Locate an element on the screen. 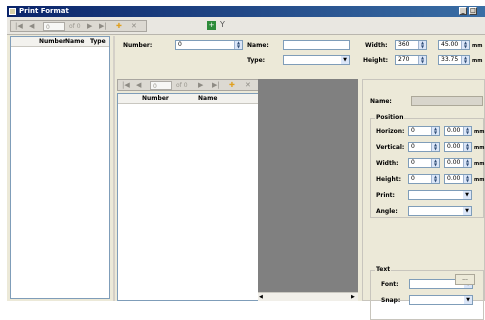 The image size is (485, 320). width-px-input: 360 ▲ ▼ is located at coordinates (411, 45).